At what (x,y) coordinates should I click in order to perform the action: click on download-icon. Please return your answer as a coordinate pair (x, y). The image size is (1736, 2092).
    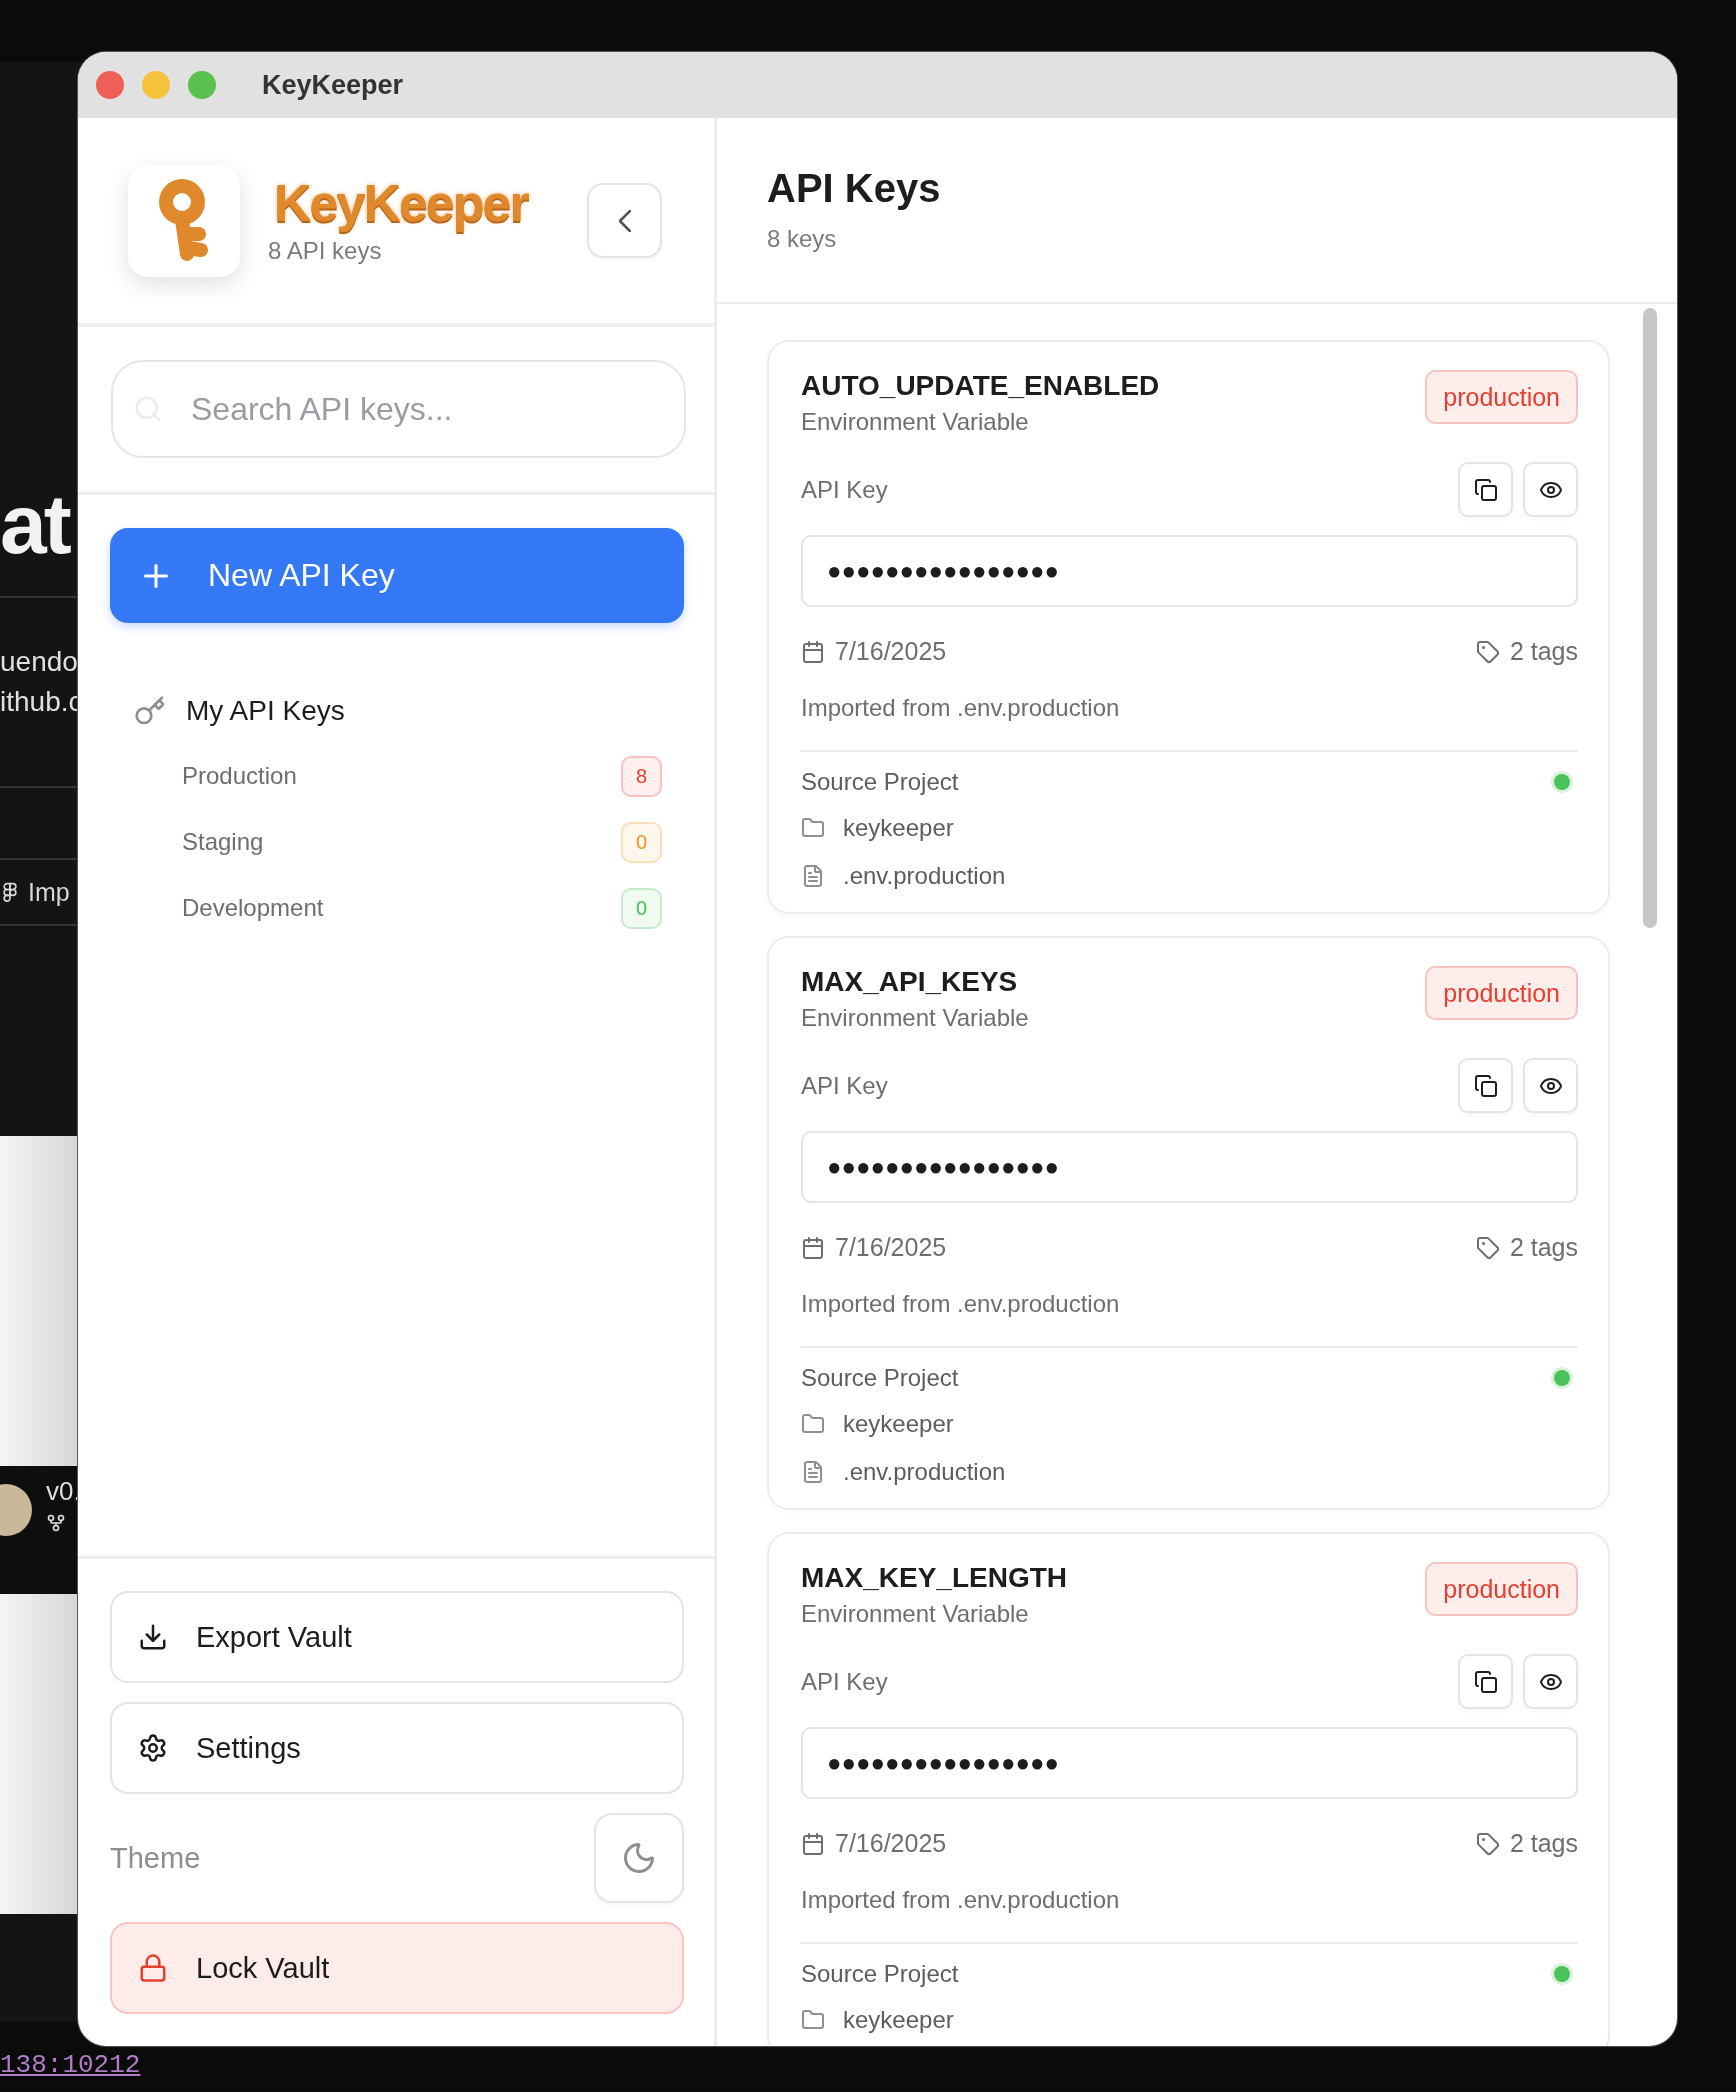
    Looking at the image, I should click on (153, 1637).